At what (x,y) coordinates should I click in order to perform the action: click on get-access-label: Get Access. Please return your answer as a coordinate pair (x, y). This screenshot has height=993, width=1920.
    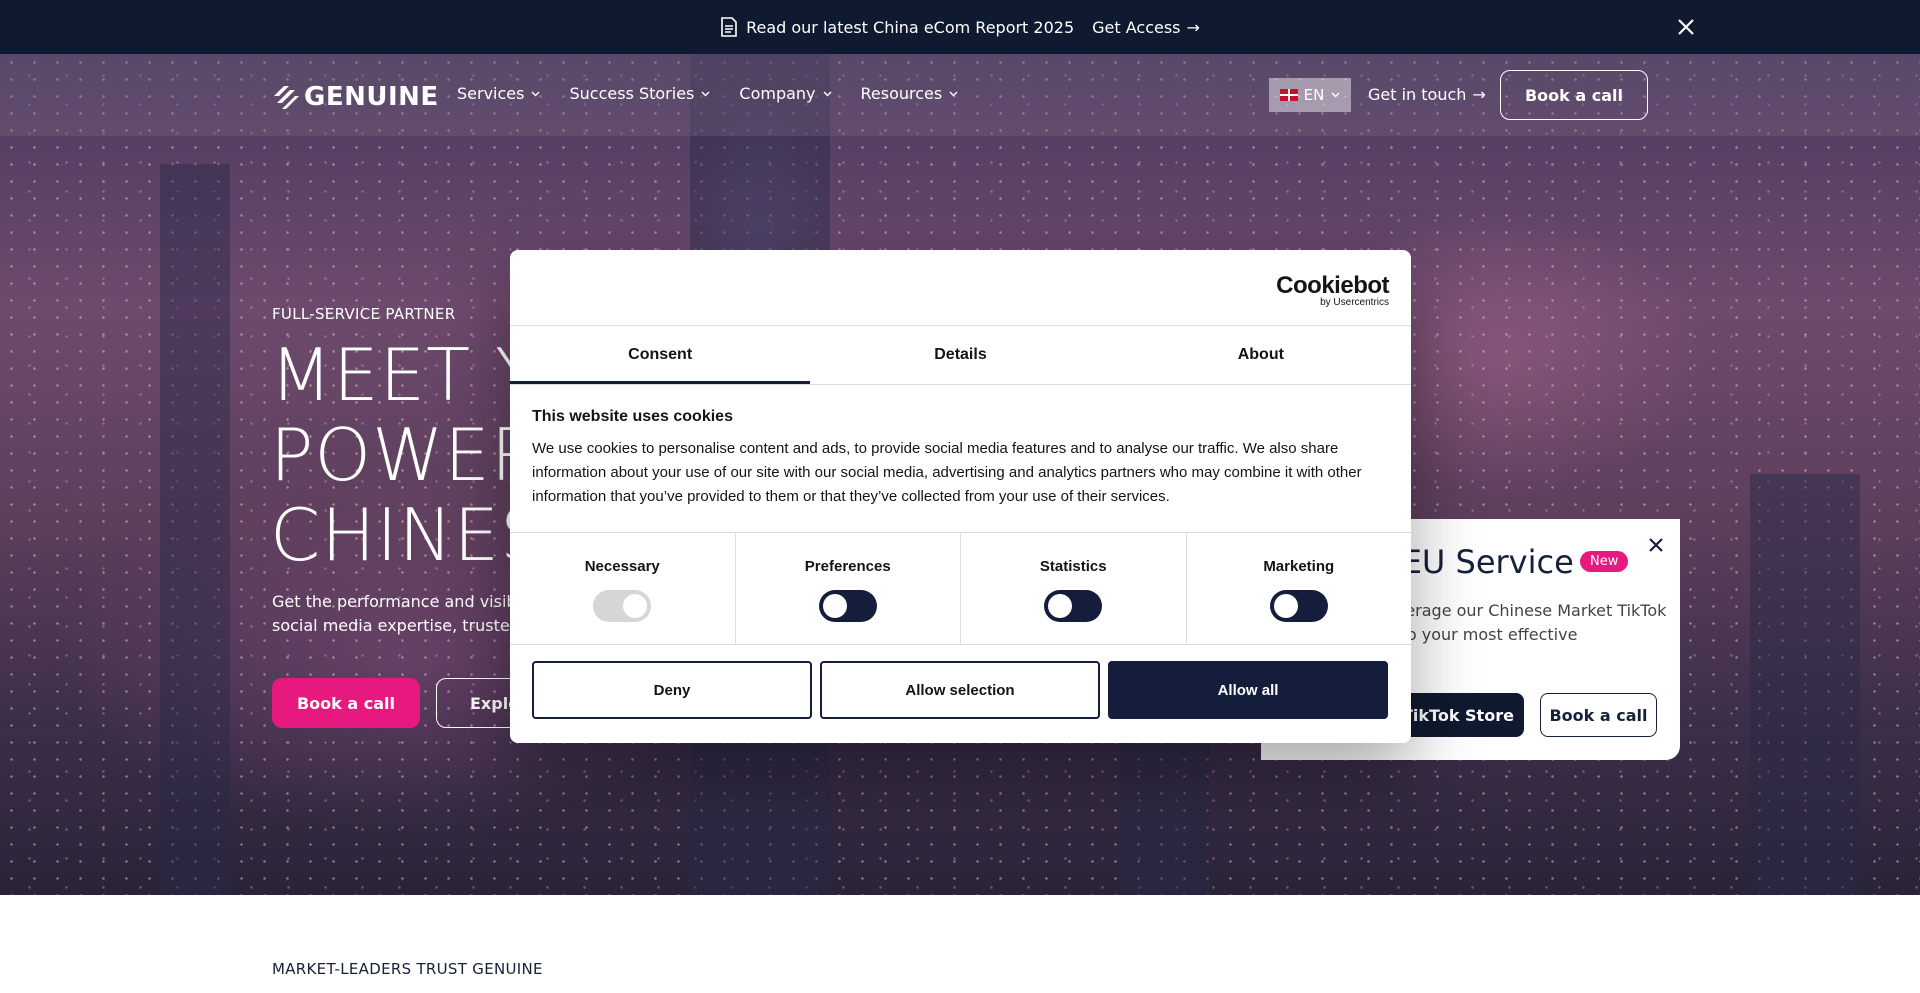
    Looking at the image, I should click on (1136, 27).